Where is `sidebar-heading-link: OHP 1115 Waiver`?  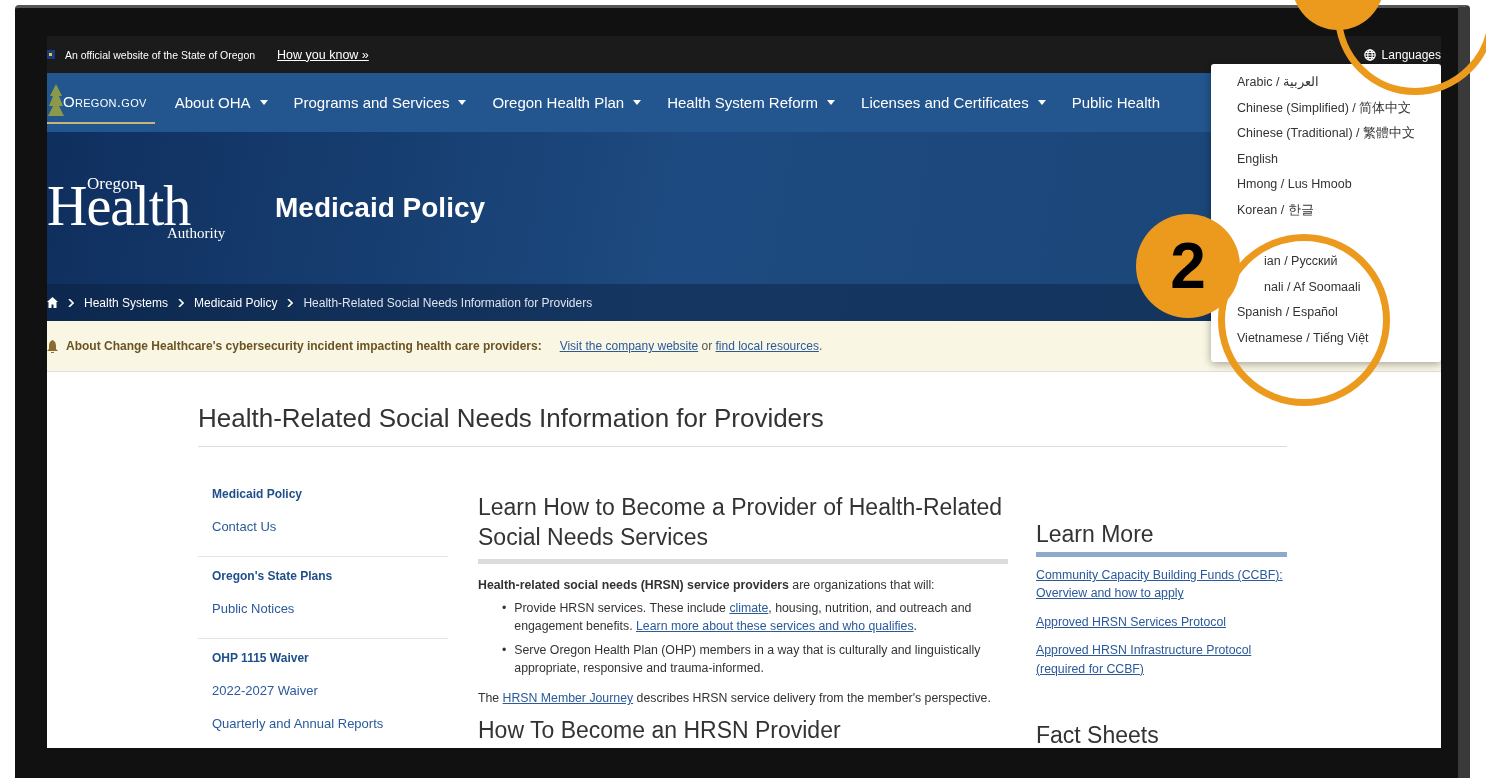
sidebar-heading-link: OHP 1115 Waiver is located at coordinates (260, 658).